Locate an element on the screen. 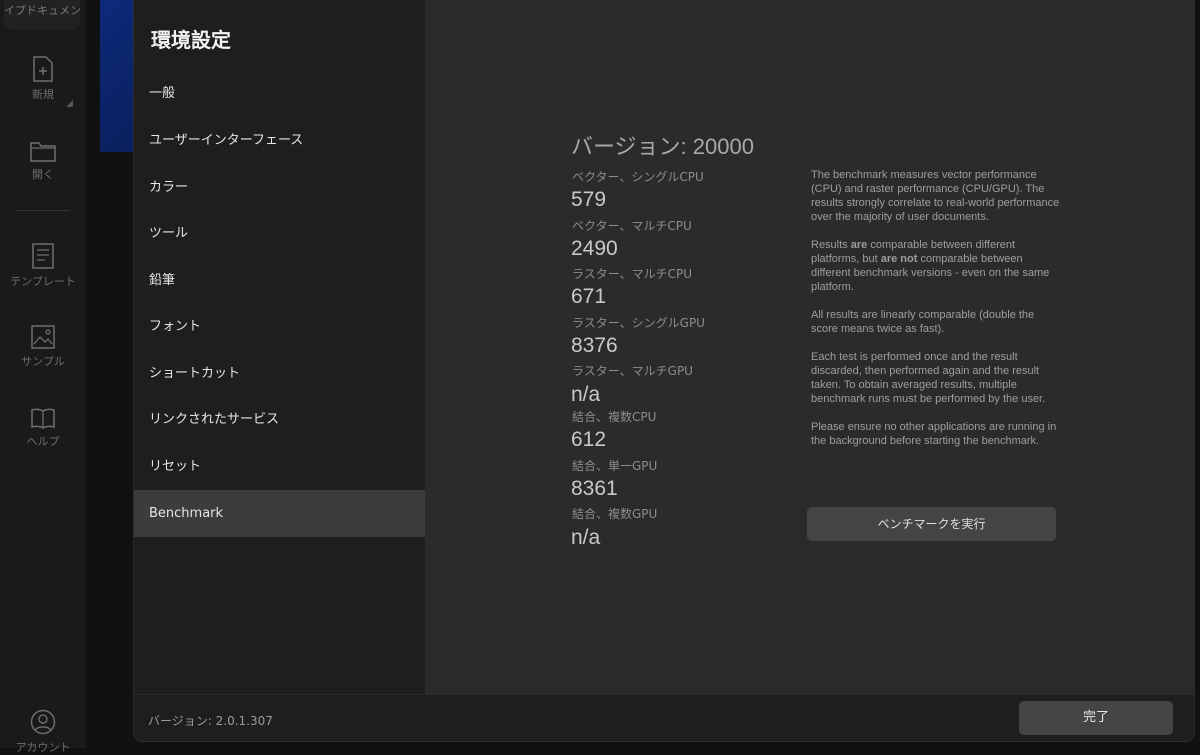 This screenshot has height=755, width=1200. rail-item-label: ヘルプ is located at coordinates (43, 441).